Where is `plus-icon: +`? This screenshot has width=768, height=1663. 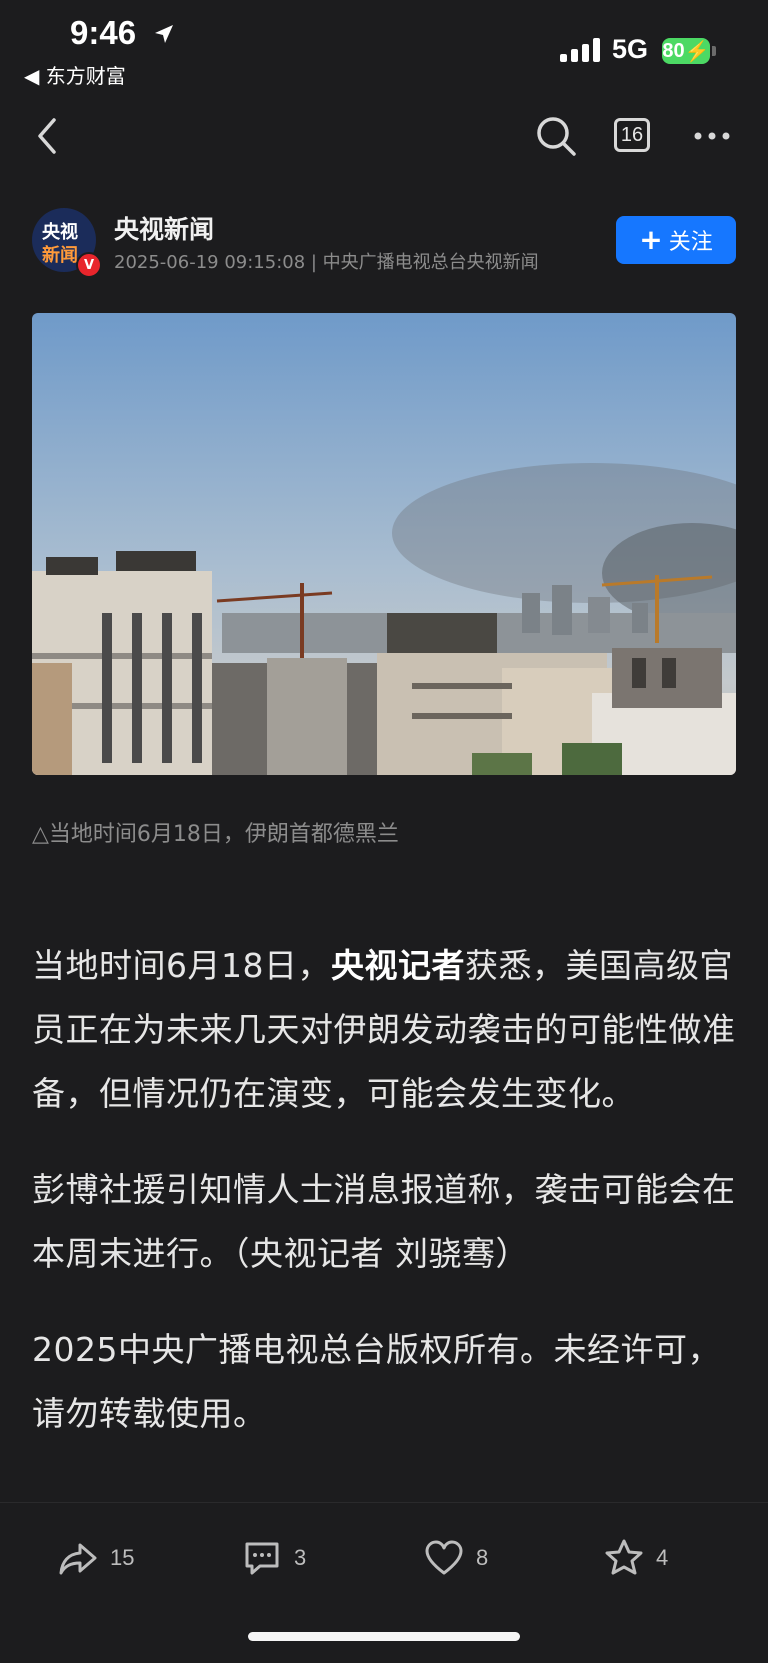 plus-icon: + is located at coordinates (651, 239).